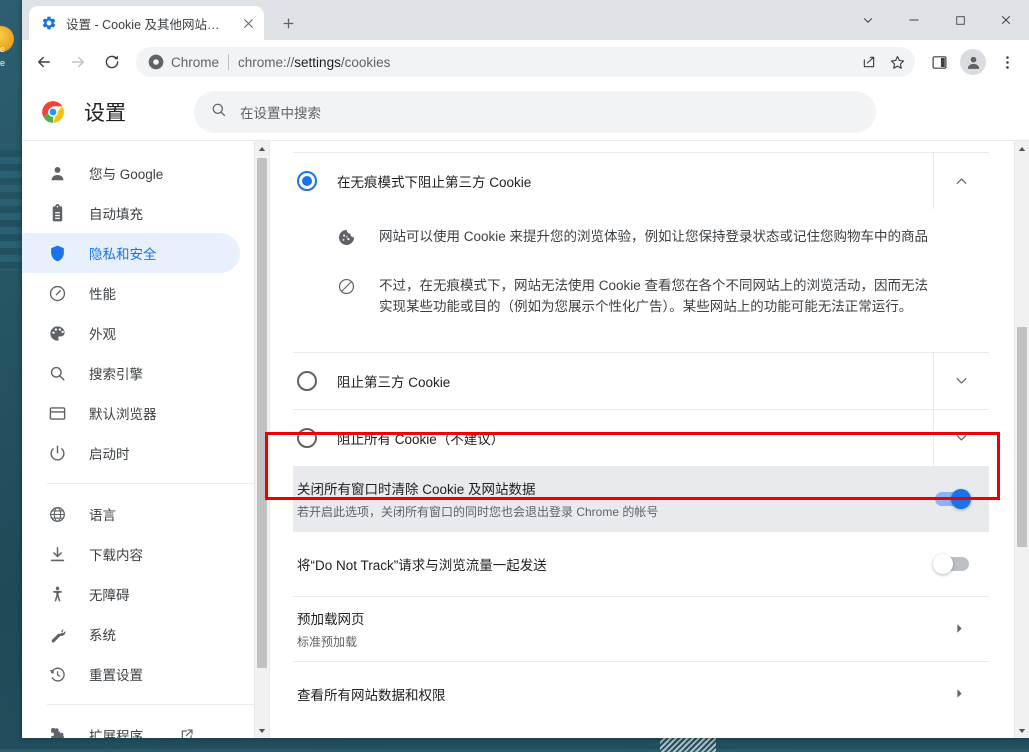  Describe the element at coordinates (116, 554) in the screenshot. I see `sidebar-item-label: 下载内容` at that location.